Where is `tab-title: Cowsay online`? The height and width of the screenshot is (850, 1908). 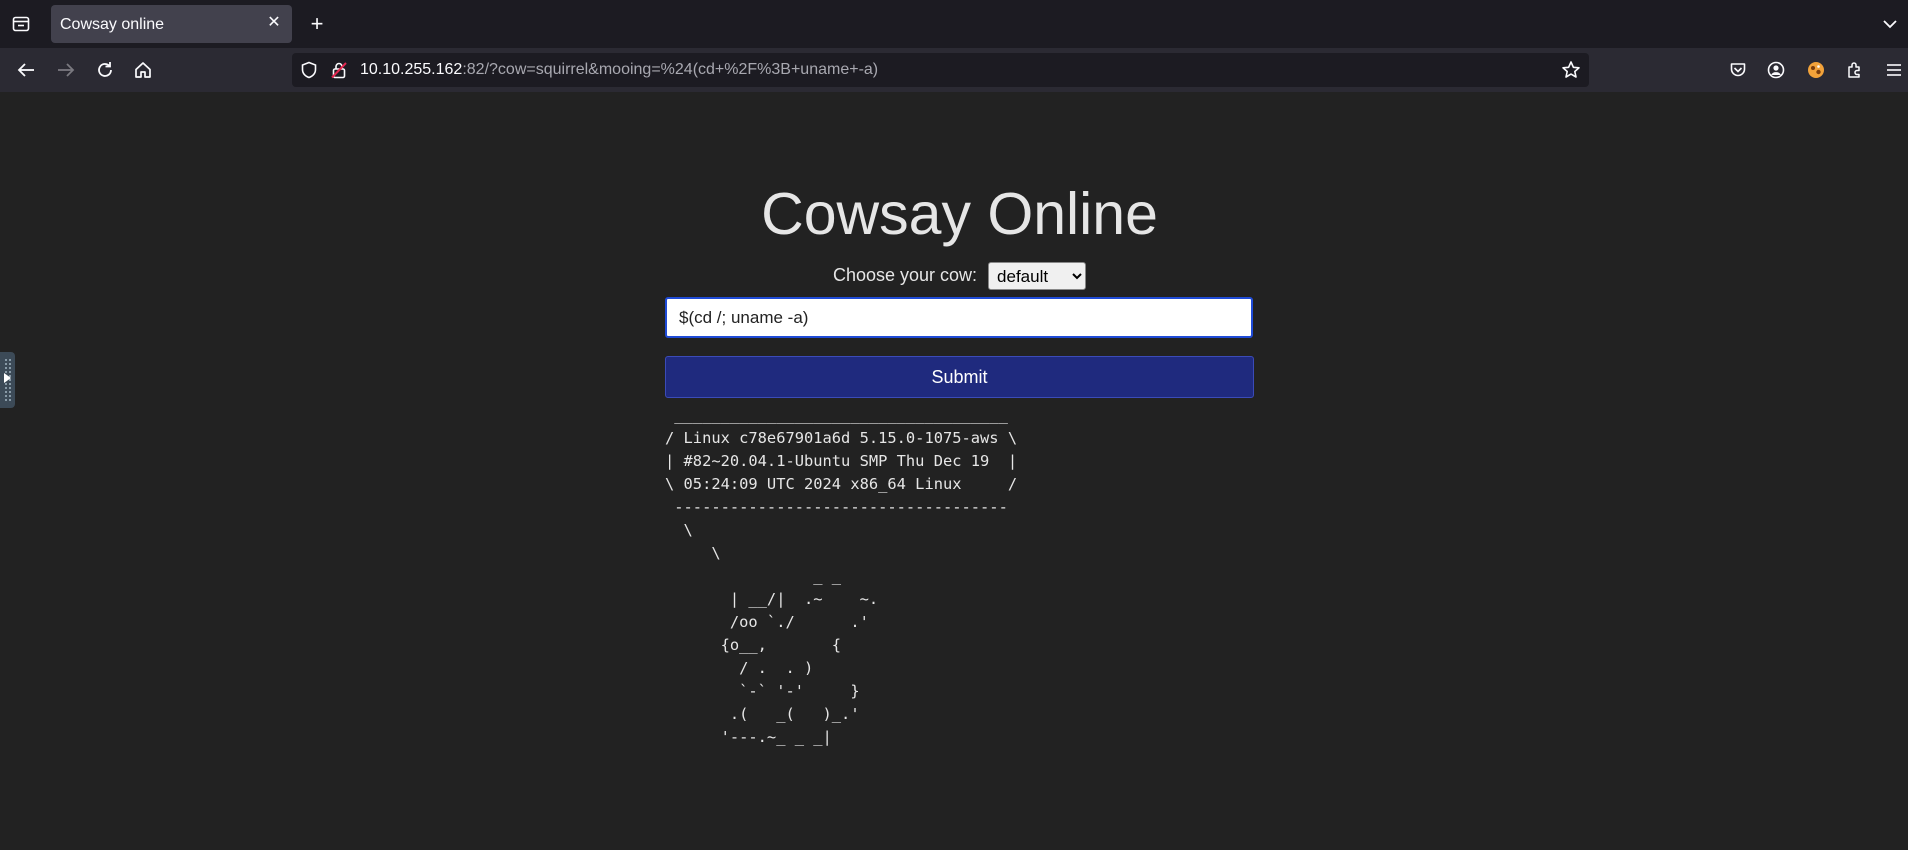 tab-title: Cowsay online is located at coordinates (112, 24).